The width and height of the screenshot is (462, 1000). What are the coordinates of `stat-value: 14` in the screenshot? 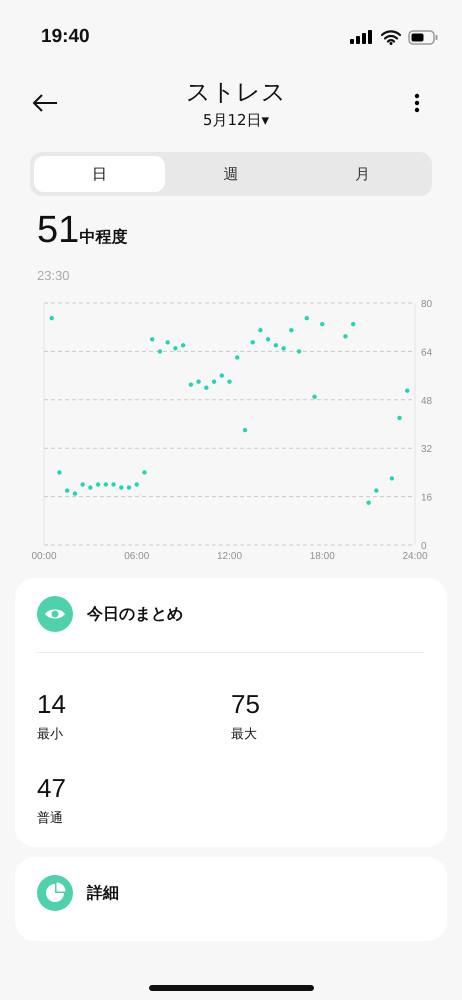 It's located at (52, 704).